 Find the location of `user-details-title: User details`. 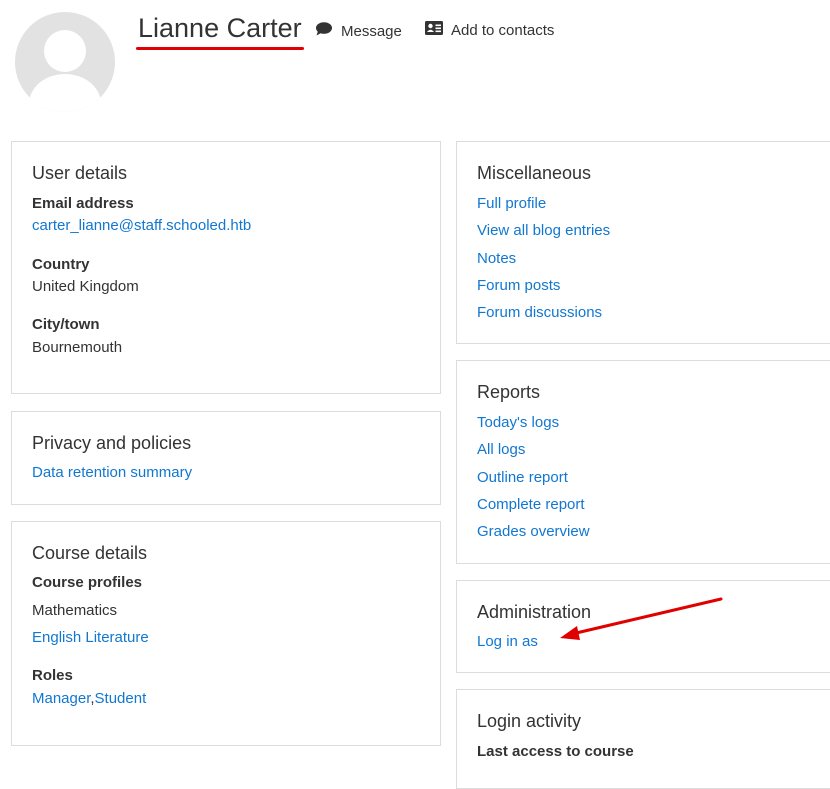

user-details-title: User details is located at coordinates (80, 173).